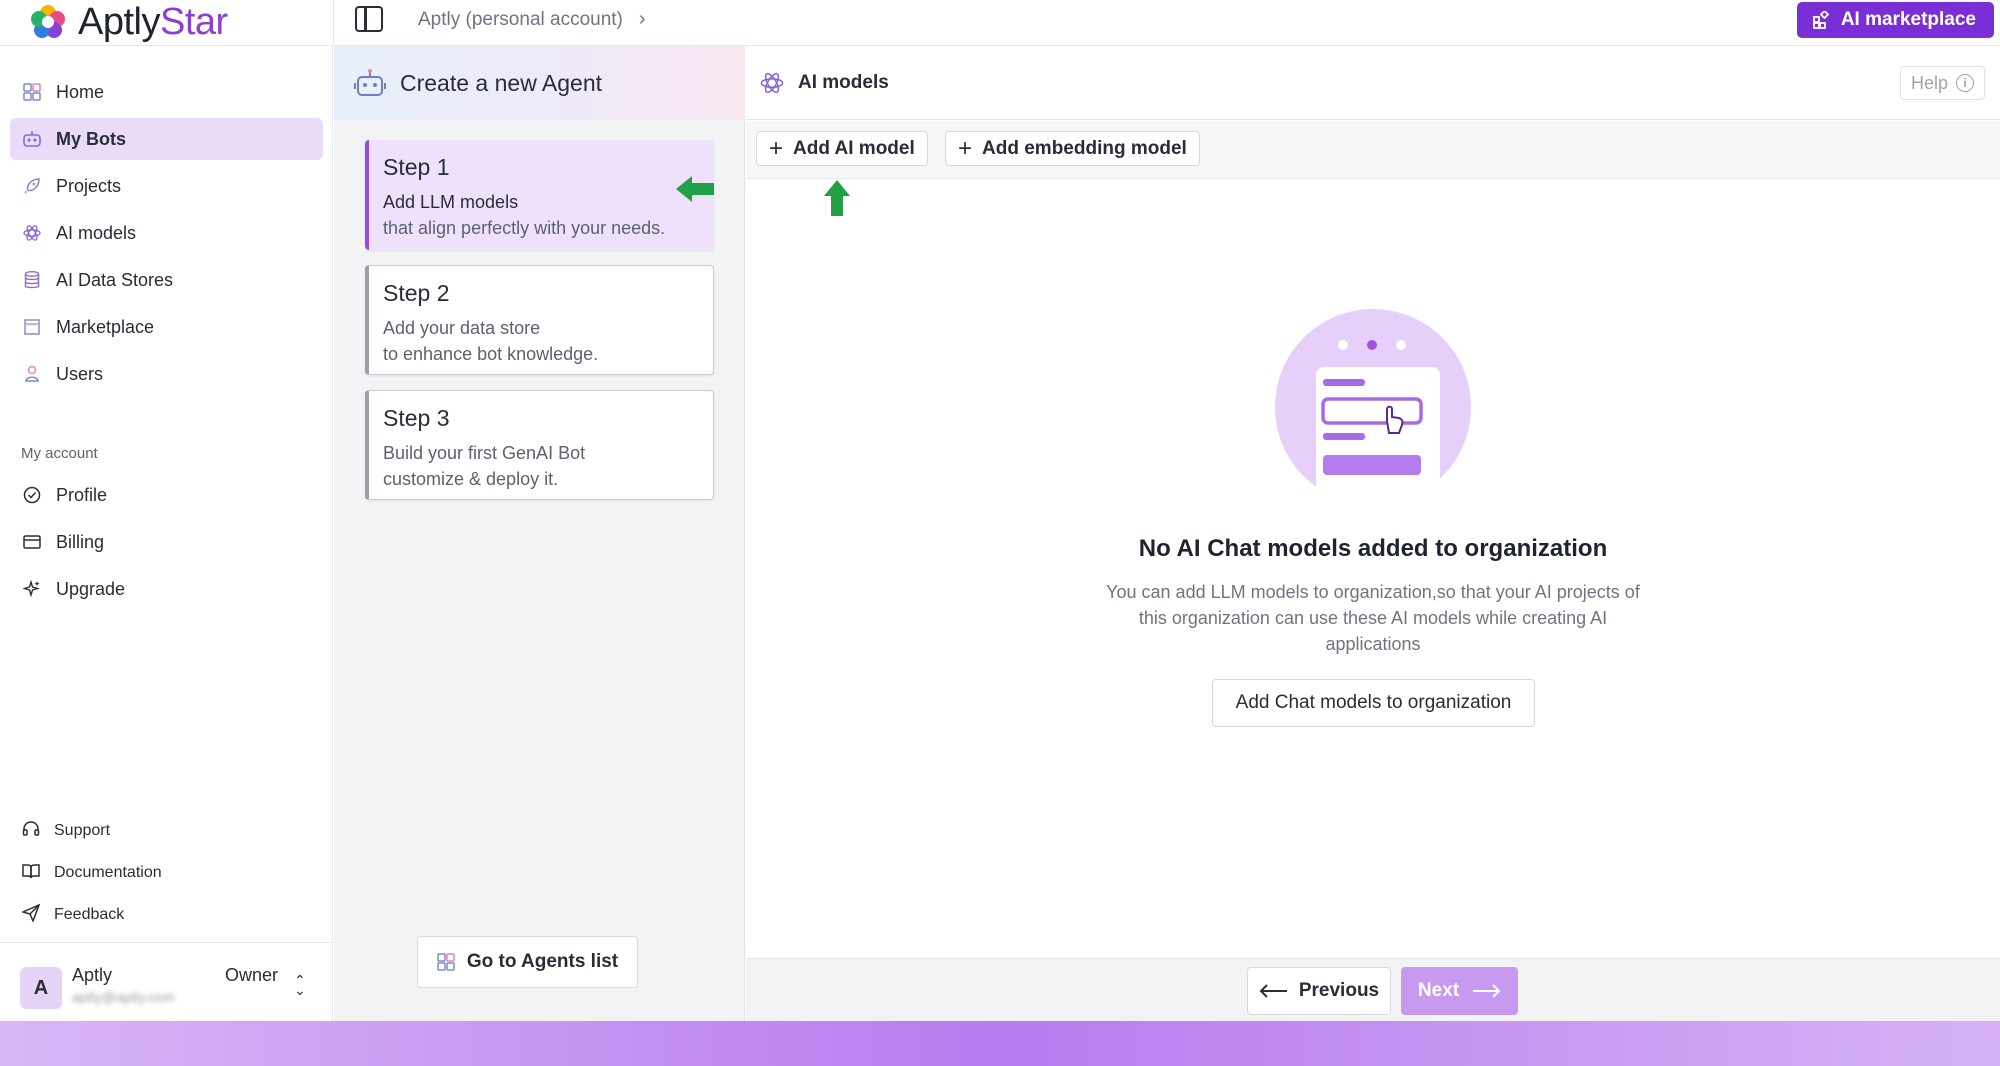 The image size is (2000, 1066). Describe the element at coordinates (32, 495) in the screenshot. I see `badge-check-icon` at that location.